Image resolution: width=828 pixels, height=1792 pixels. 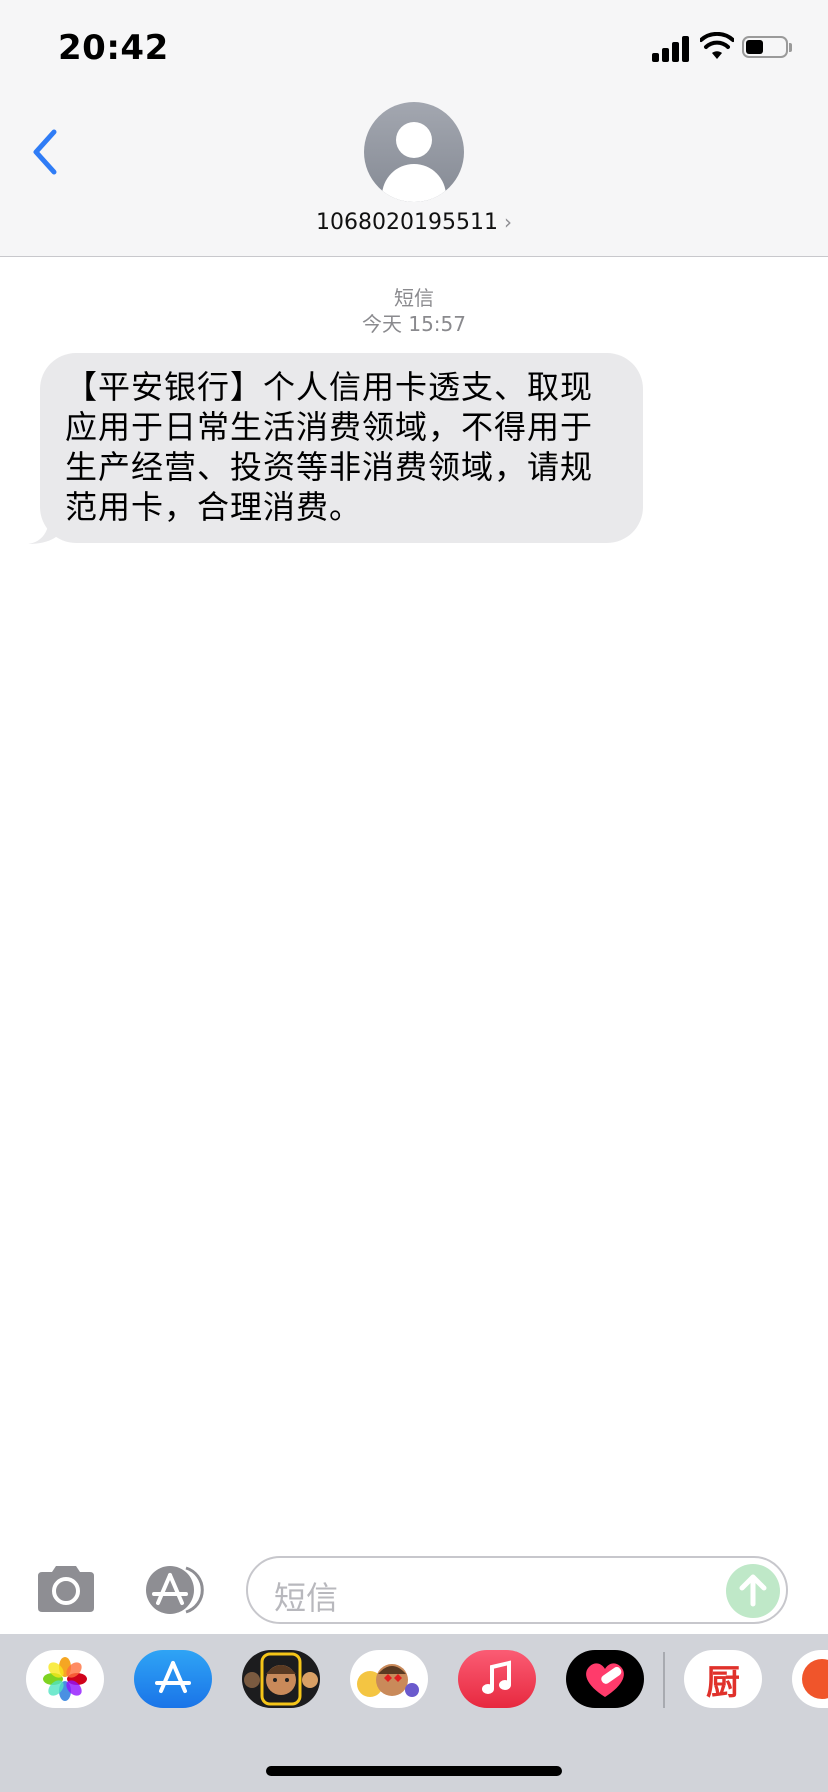 I want to click on arrow-up-icon, so click(x=753, y=1590).